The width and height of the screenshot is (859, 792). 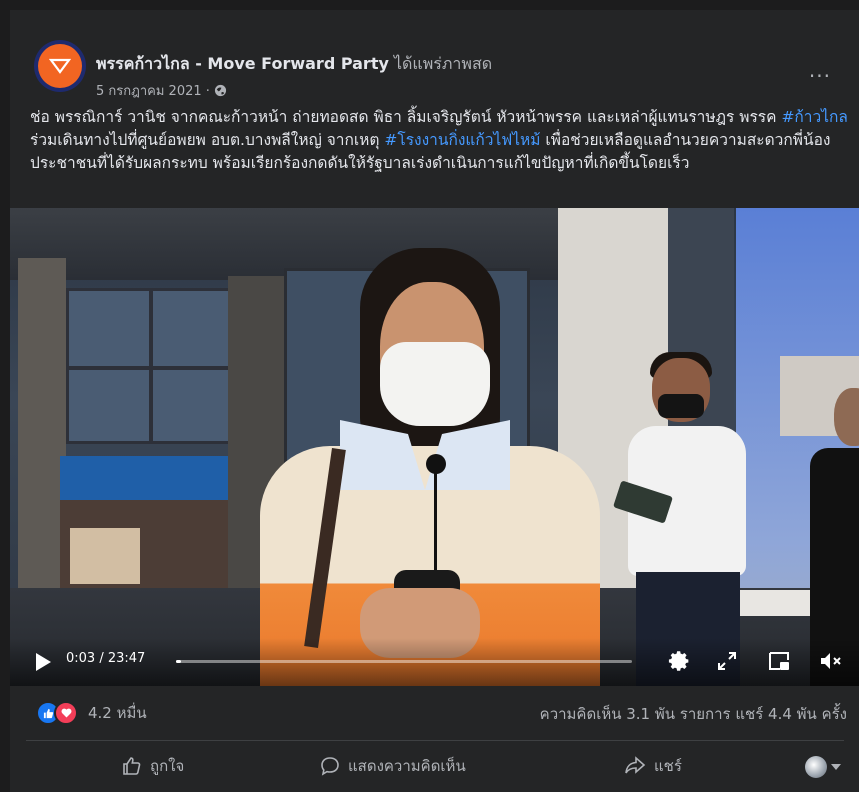 I want to click on hashtag-link: #ก้าวไกล, so click(x=814, y=117).